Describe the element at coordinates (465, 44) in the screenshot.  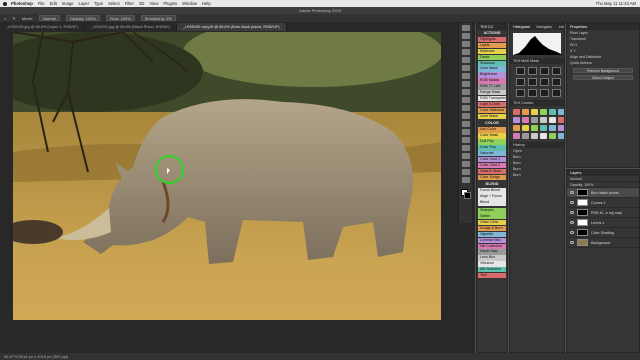
I see `lasso-tool-icon` at that location.